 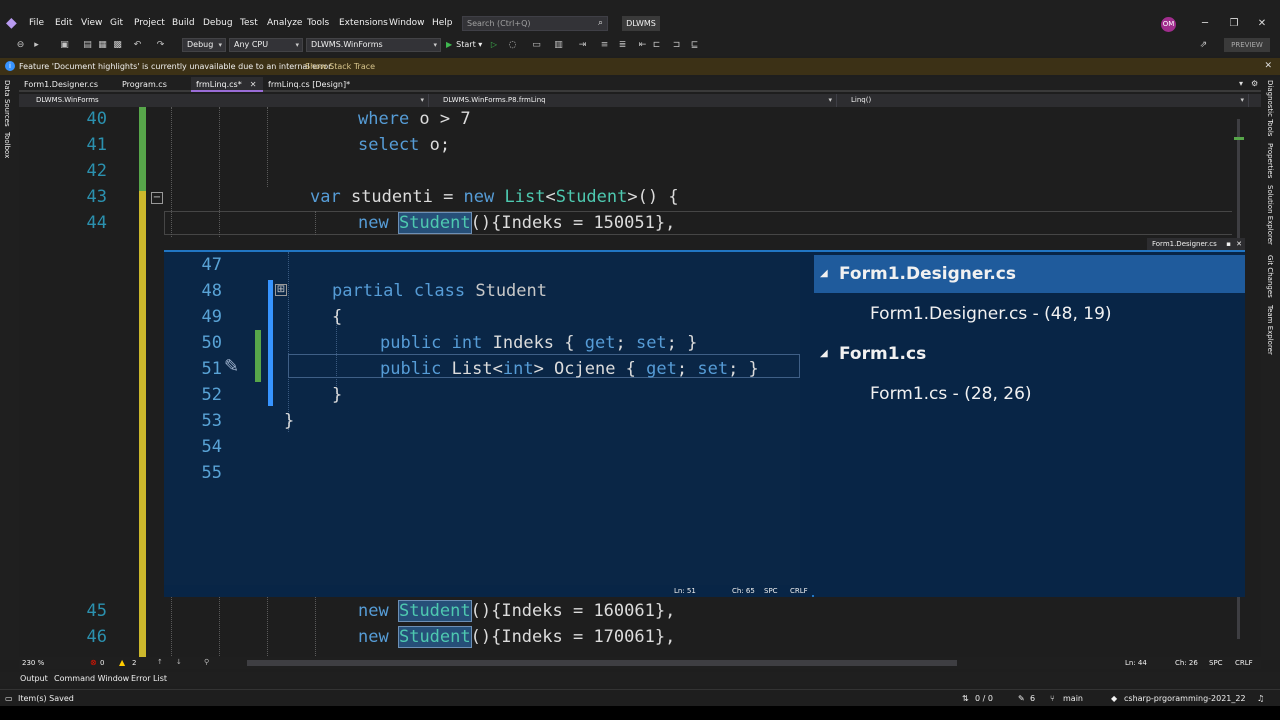 What do you see at coordinates (284, 23) in the screenshot?
I see `menu-analyze: Analyze` at bounding box center [284, 23].